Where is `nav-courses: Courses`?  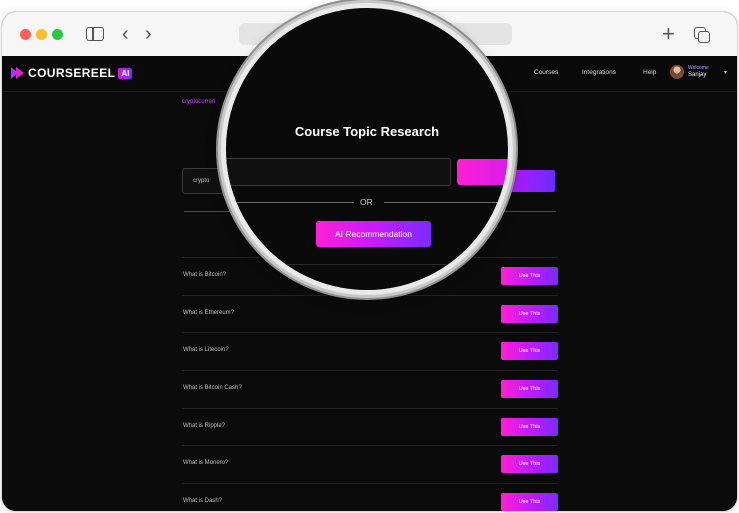 nav-courses: Courses is located at coordinates (546, 72).